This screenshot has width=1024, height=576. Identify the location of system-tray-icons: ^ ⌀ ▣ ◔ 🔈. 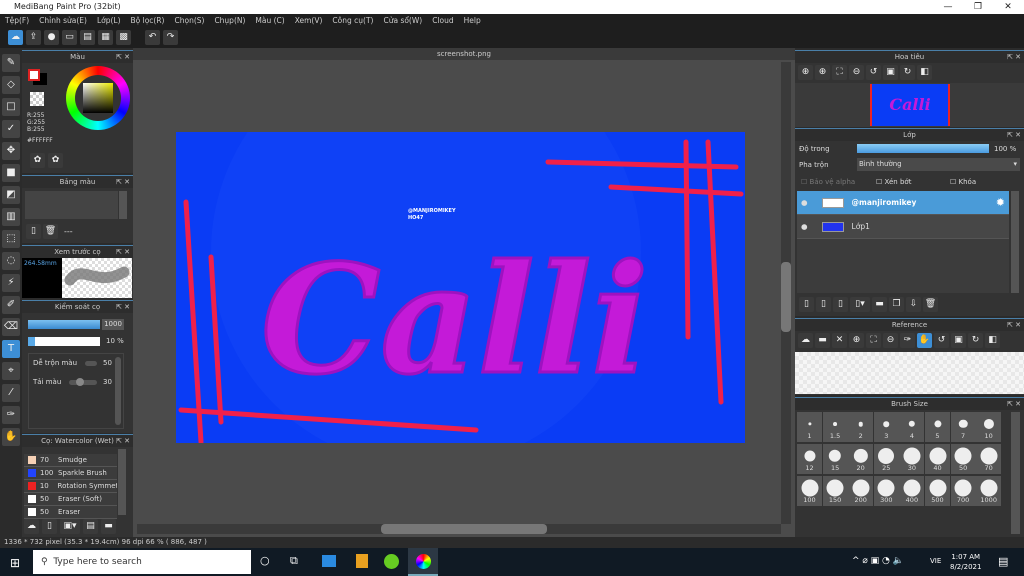
(878, 561).